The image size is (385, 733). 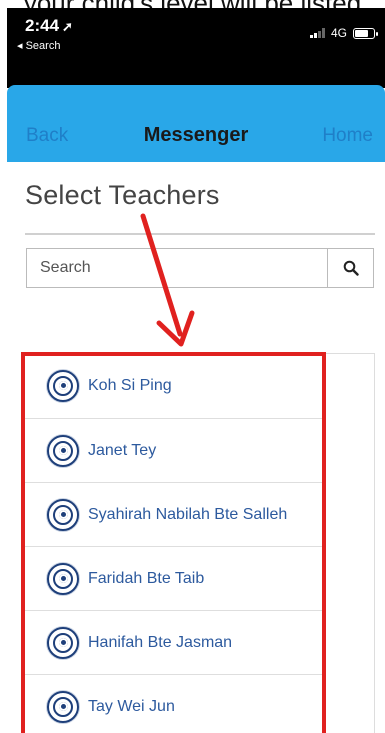 I want to click on teacher-item: Janet Tey, so click(x=172, y=451).